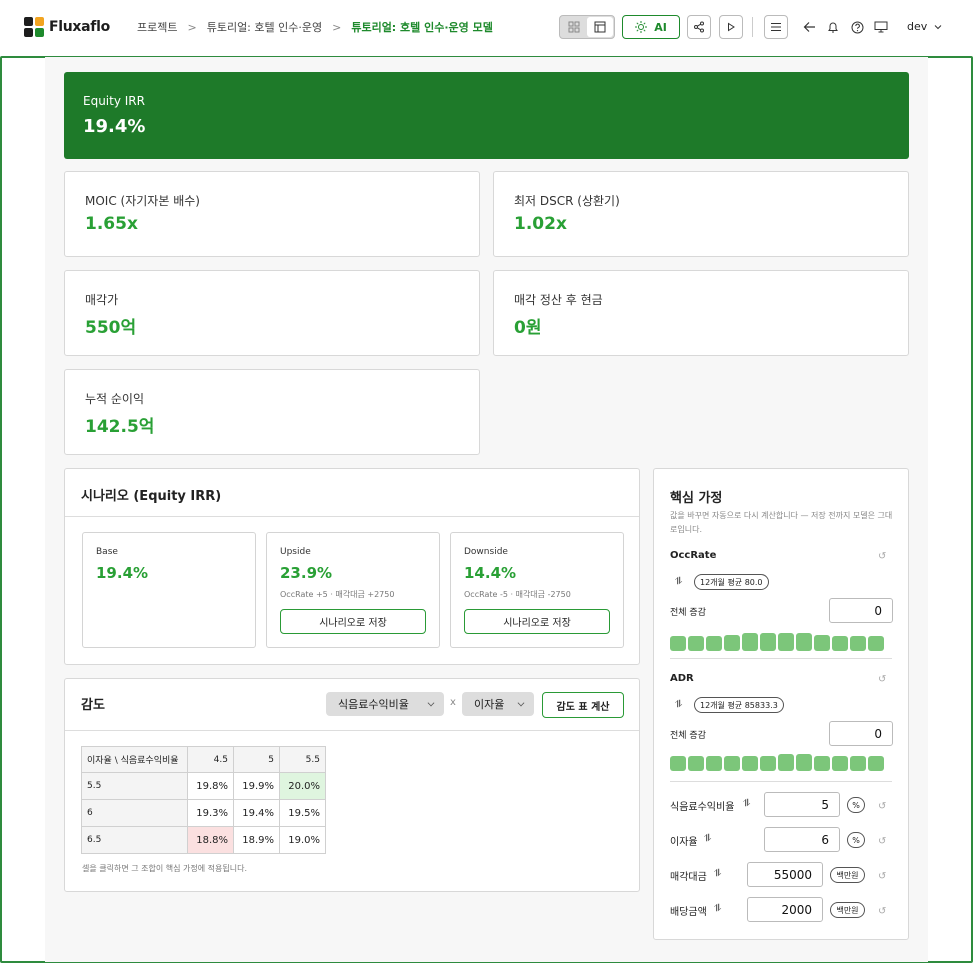 Image resolution: width=973 pixels, height=963 pixels. Describe the element at coordinates (600, 27) in the screenshot. I see `table-view-icon` at that location.